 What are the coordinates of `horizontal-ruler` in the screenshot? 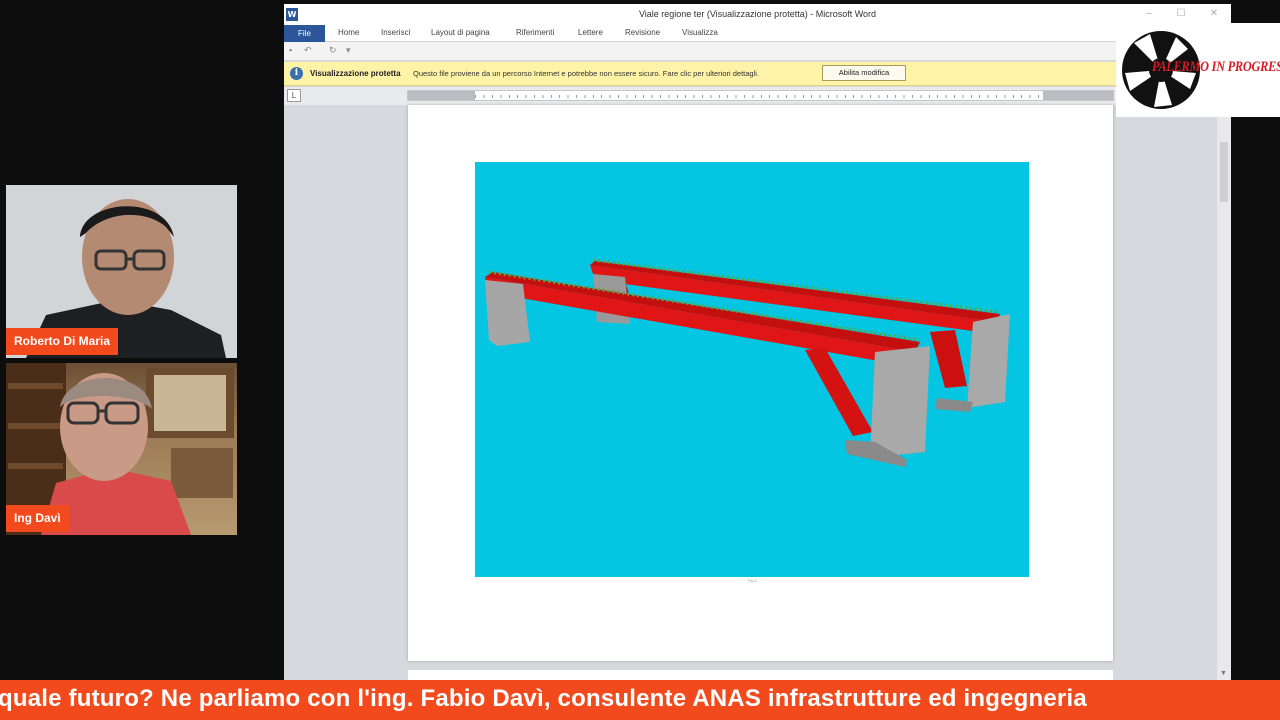 It's located at (760, 95).